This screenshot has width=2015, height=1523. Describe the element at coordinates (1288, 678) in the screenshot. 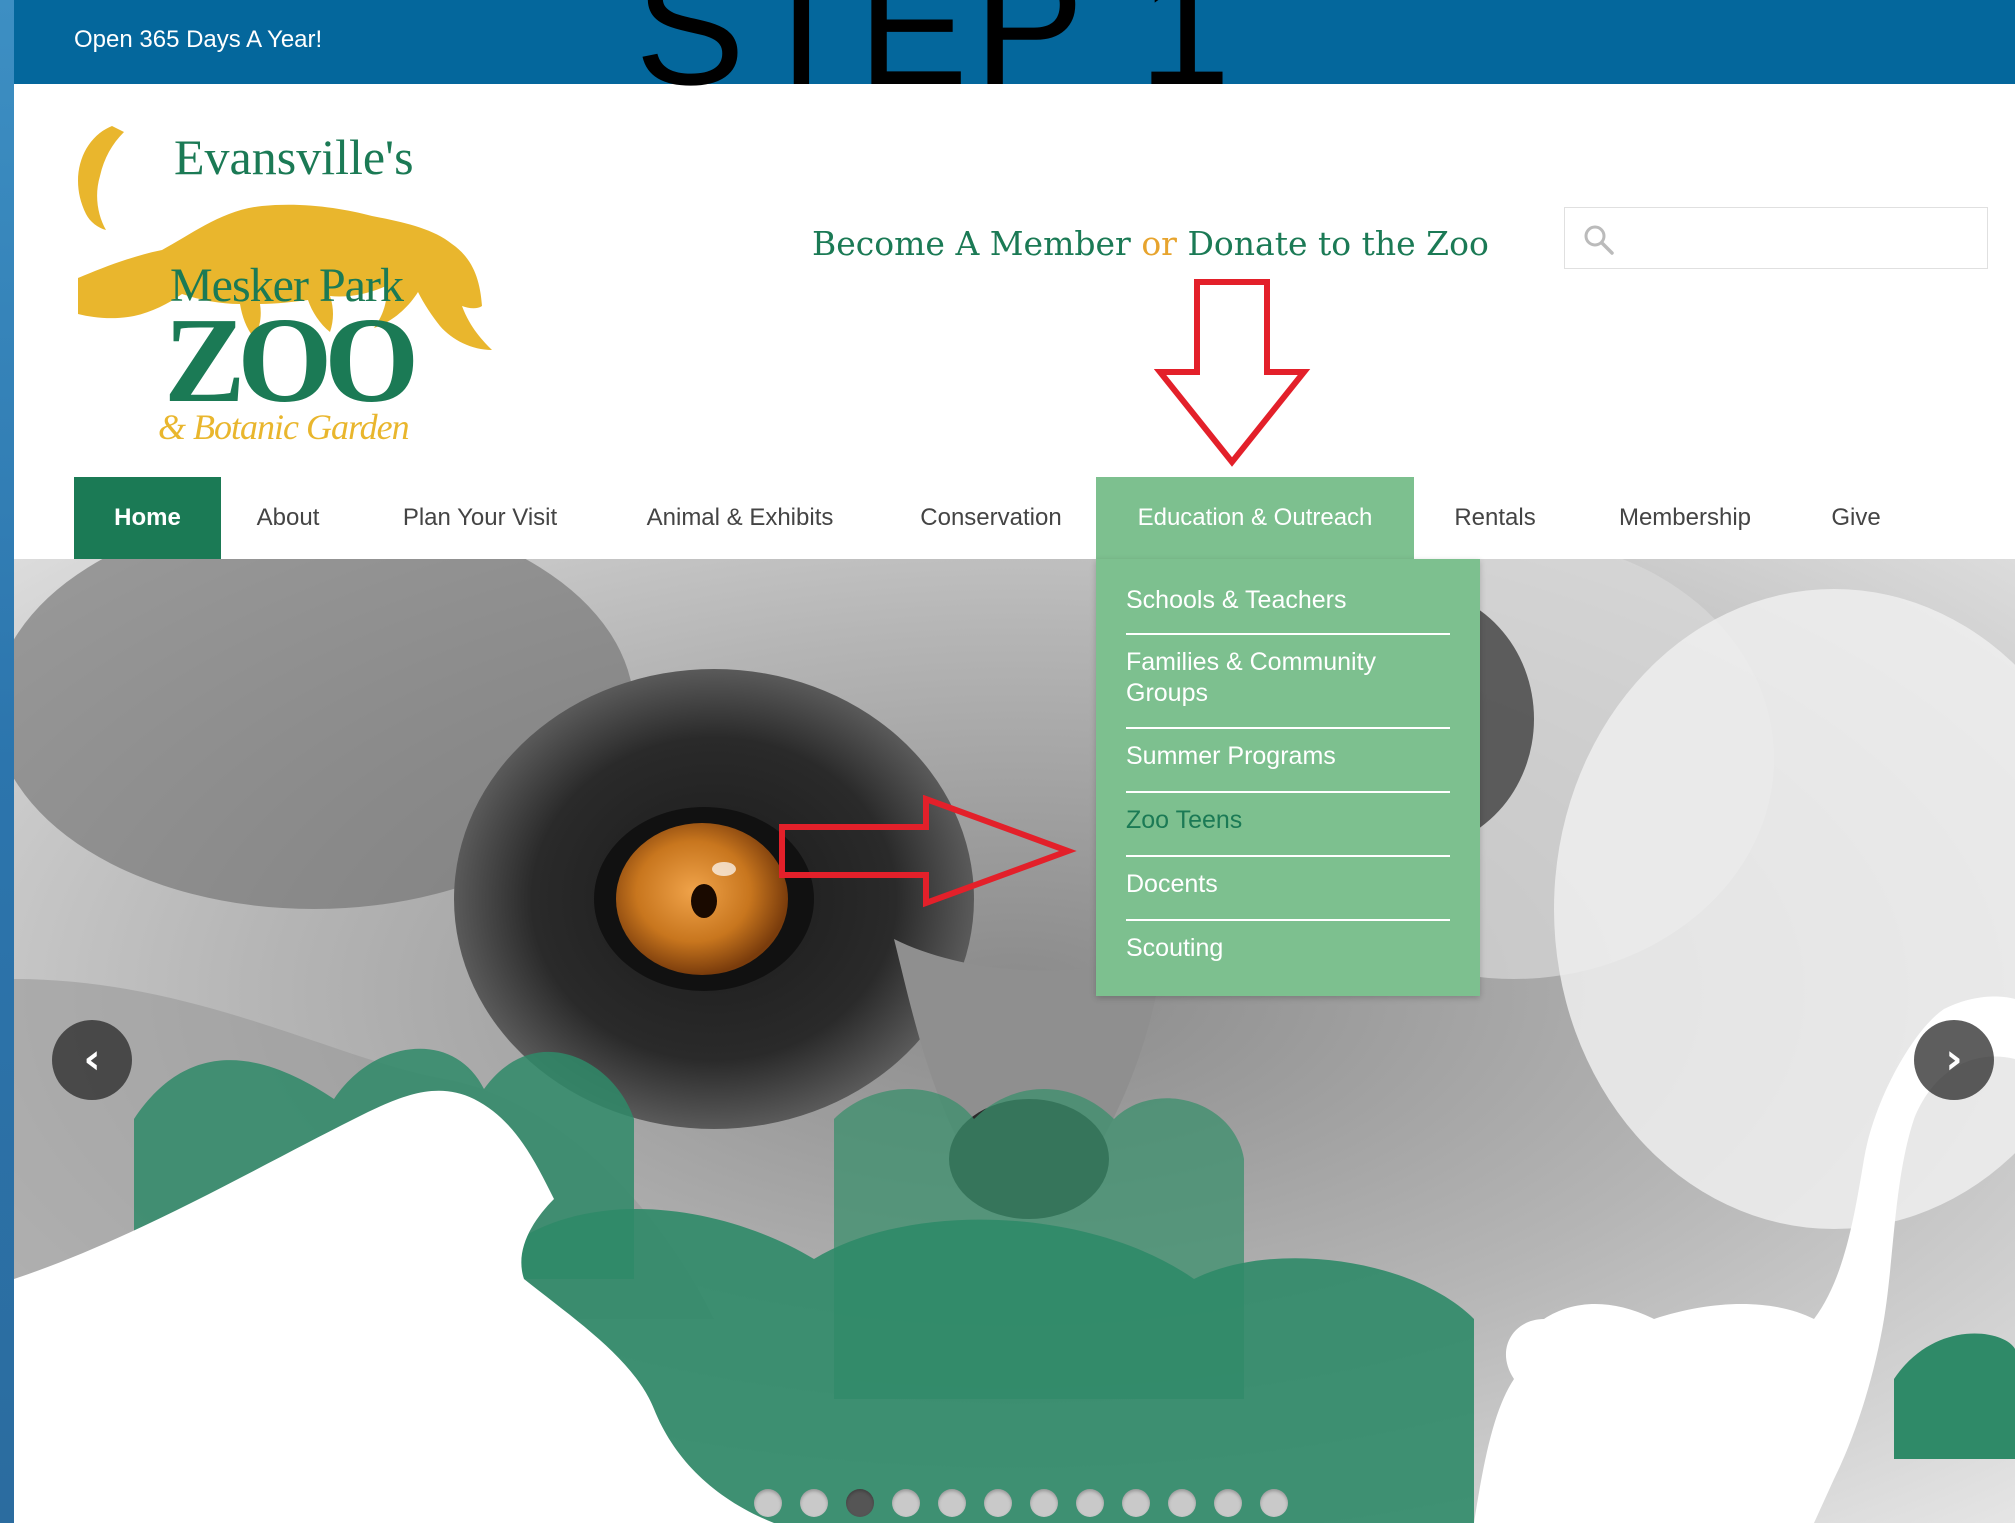

I see `dropdown-item-families-community: Families & Community Groups` at that location.